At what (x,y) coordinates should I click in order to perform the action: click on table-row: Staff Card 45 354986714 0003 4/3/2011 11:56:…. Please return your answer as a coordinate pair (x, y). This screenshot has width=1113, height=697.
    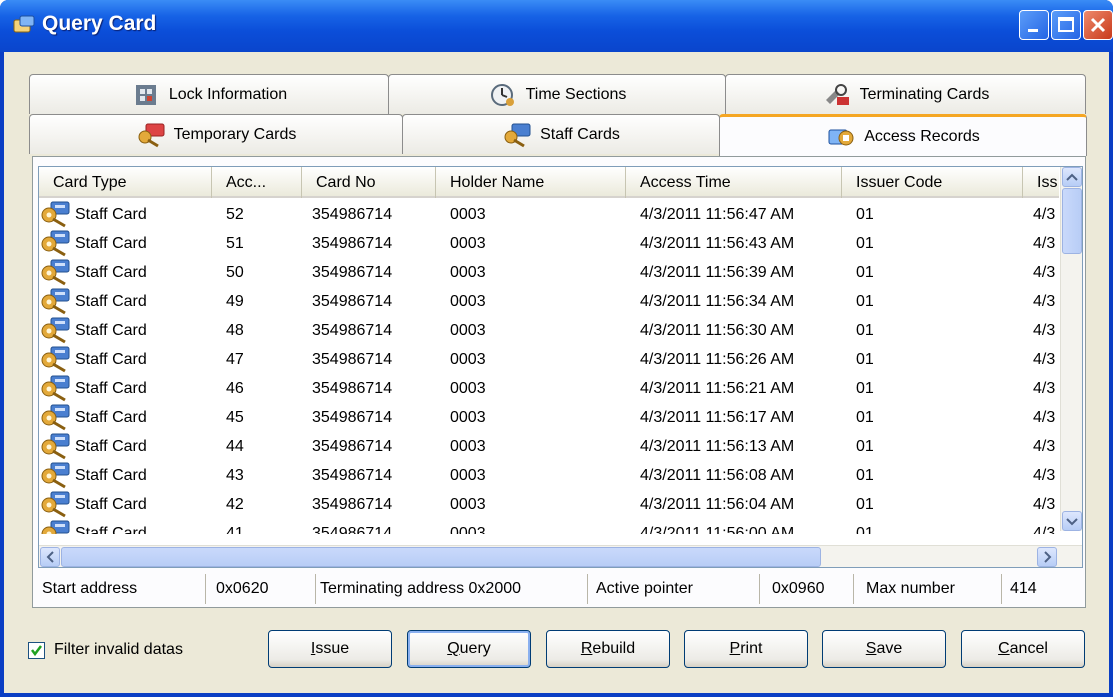
    Looking at the image, I should click on (549, 417).